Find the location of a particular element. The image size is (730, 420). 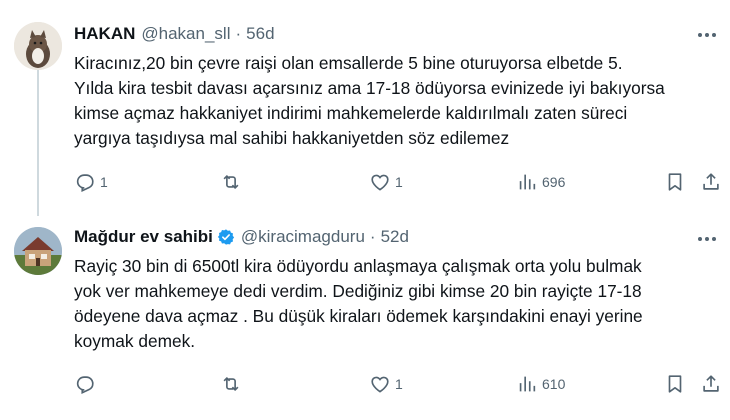

action-bar: 1 610 is located at coordinates (399, 385).